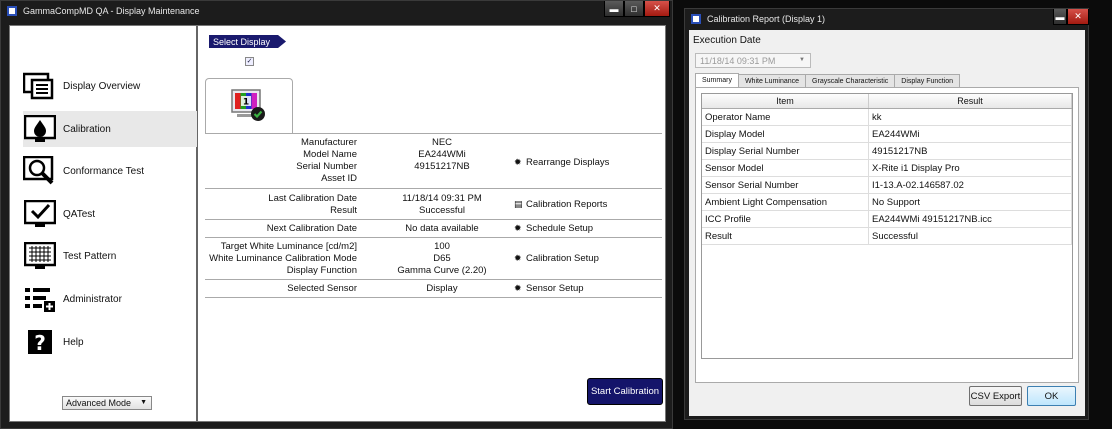 Image resolution: width=1112 pixels, height=429 pixels. What do you see at coordinates (249, 61) in the screenshot?
I see `display-select-checkbox: ✓` at bounding box center [249, 61].